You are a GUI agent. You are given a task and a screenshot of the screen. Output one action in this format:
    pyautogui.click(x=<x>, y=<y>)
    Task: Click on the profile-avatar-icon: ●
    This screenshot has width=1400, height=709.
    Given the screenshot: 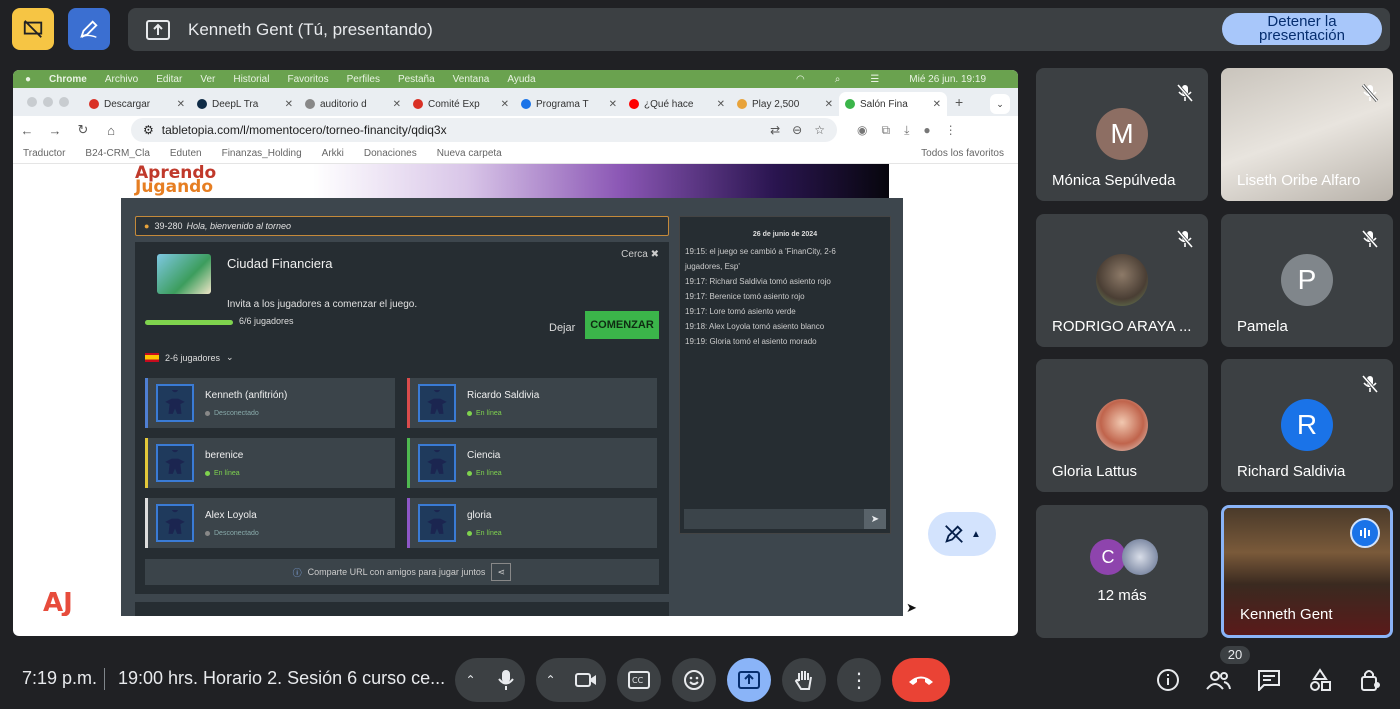 What is the action you would take?
    pyautogui.click(x=926, y=130)
    